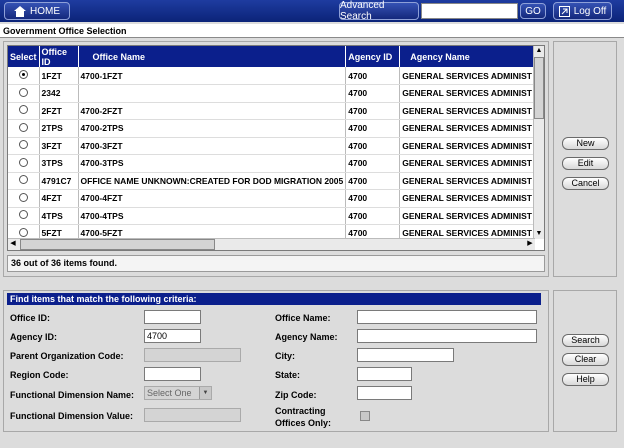  Describe the element at coordinates (303, 423) in the screenshot. I see `contracting-offices-label-line2: Offices Only:` at that location.